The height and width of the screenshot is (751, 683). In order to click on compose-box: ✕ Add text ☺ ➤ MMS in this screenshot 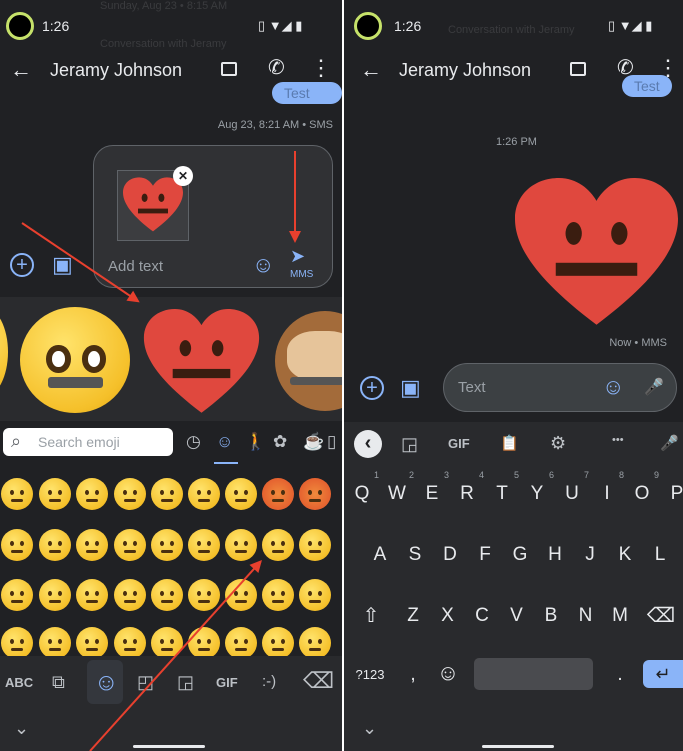, I will do `click(213, 216)`.